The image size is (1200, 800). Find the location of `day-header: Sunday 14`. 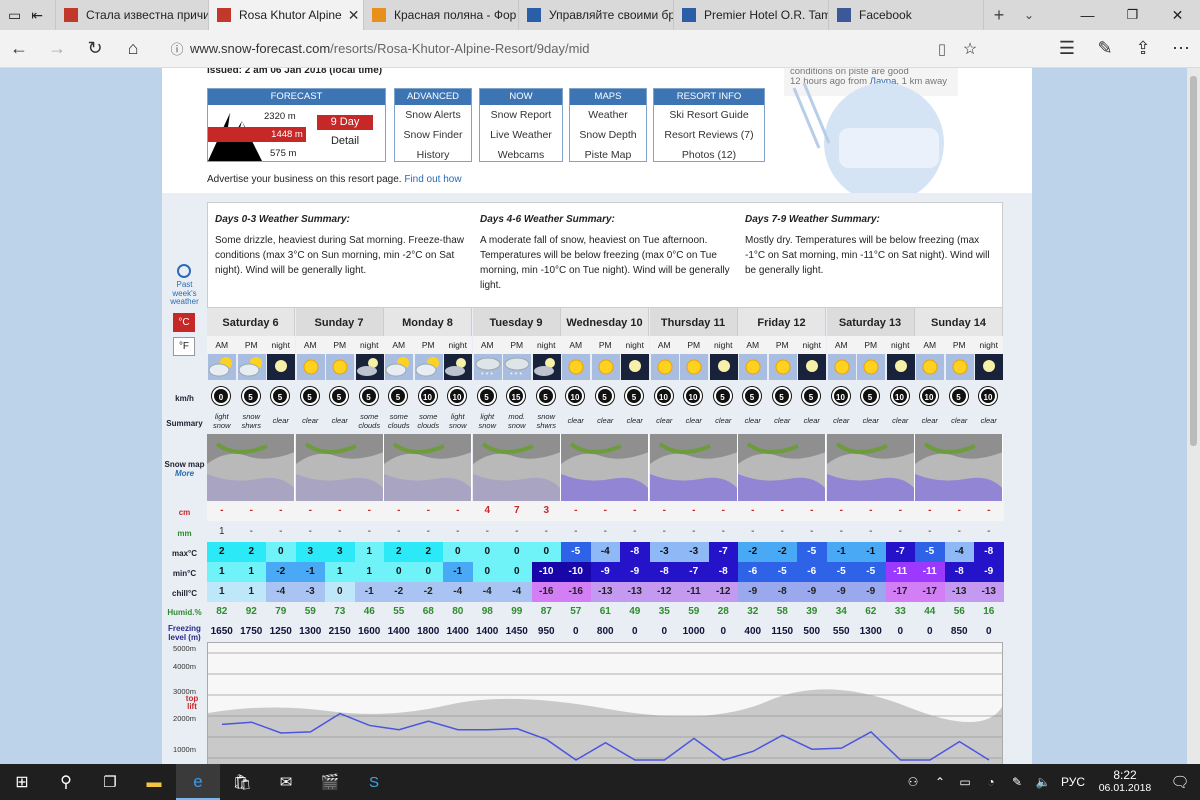

day-header: Sunday 14 is located at coordinates (959, 323).